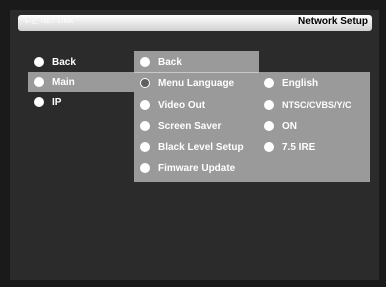 This screenshot has width=386, height=287. I want to click on title-bar: ⇠⊏ NET LINK Network Setup, so click(195, 23).